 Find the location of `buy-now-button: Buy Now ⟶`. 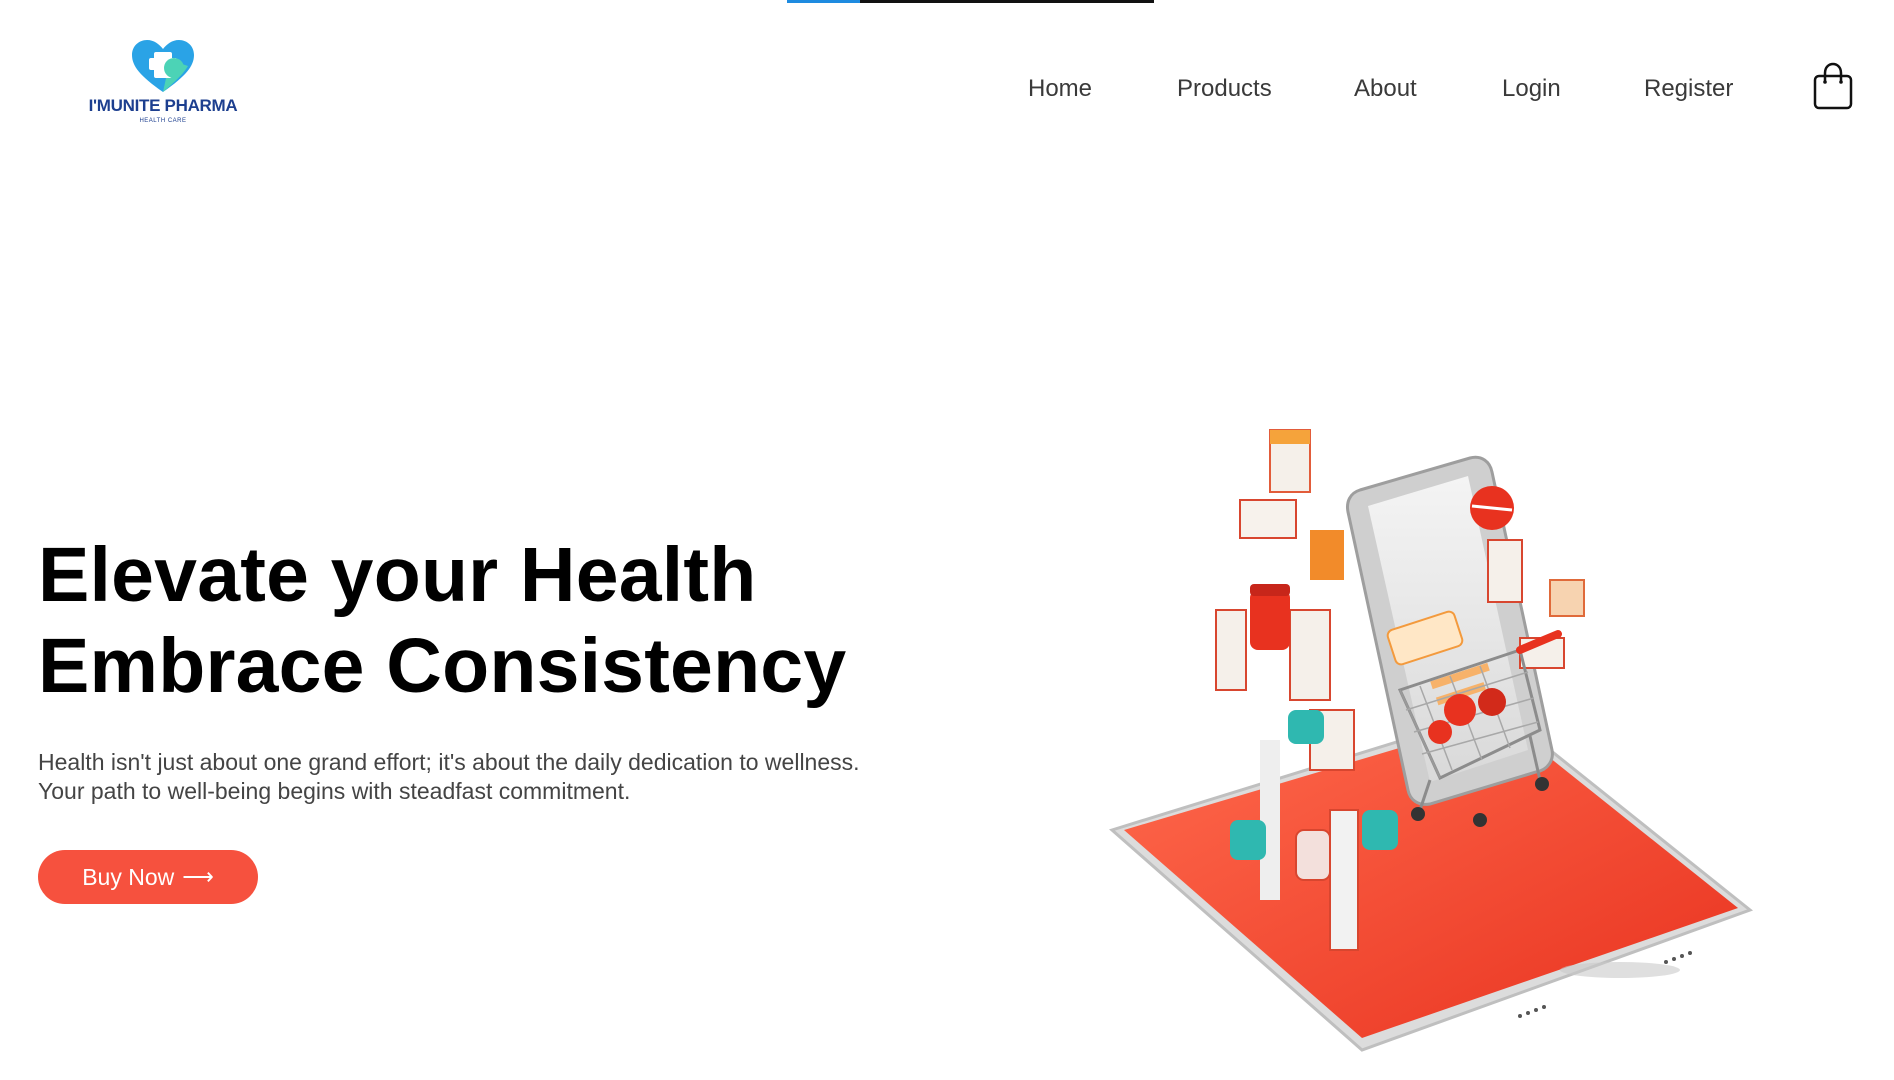

buy-now-button: Buy Now ⟶ is located at coordinates (148, 877).